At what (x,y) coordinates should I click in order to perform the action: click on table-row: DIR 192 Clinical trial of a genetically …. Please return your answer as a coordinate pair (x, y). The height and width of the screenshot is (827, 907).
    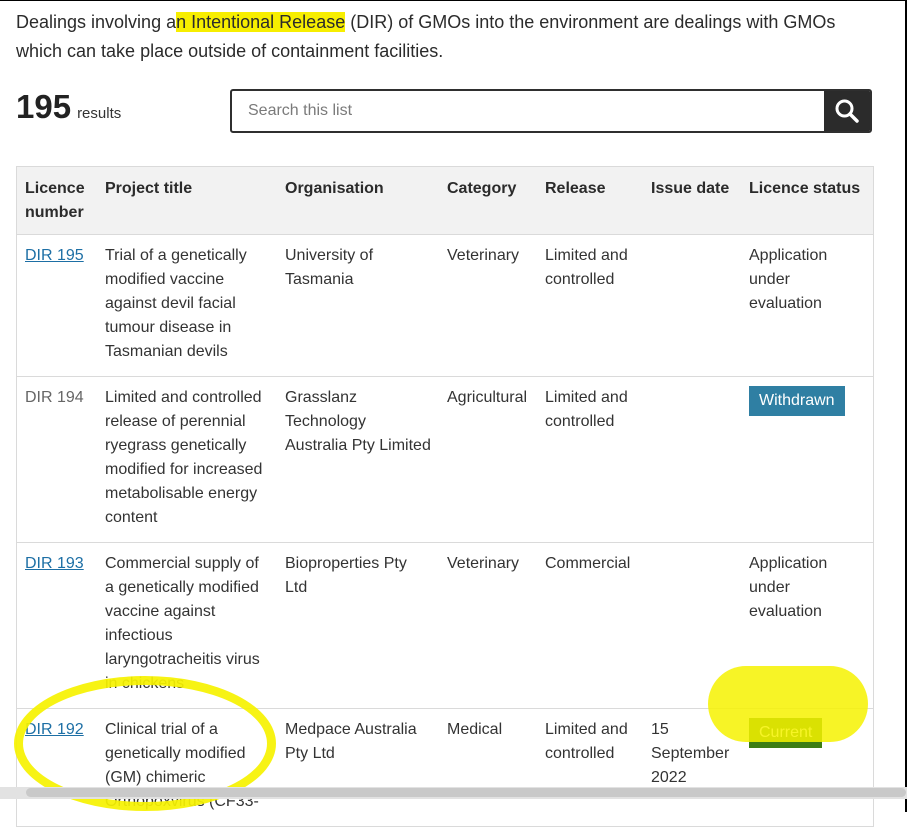
    Looking at the image, I should click on (445, 767).